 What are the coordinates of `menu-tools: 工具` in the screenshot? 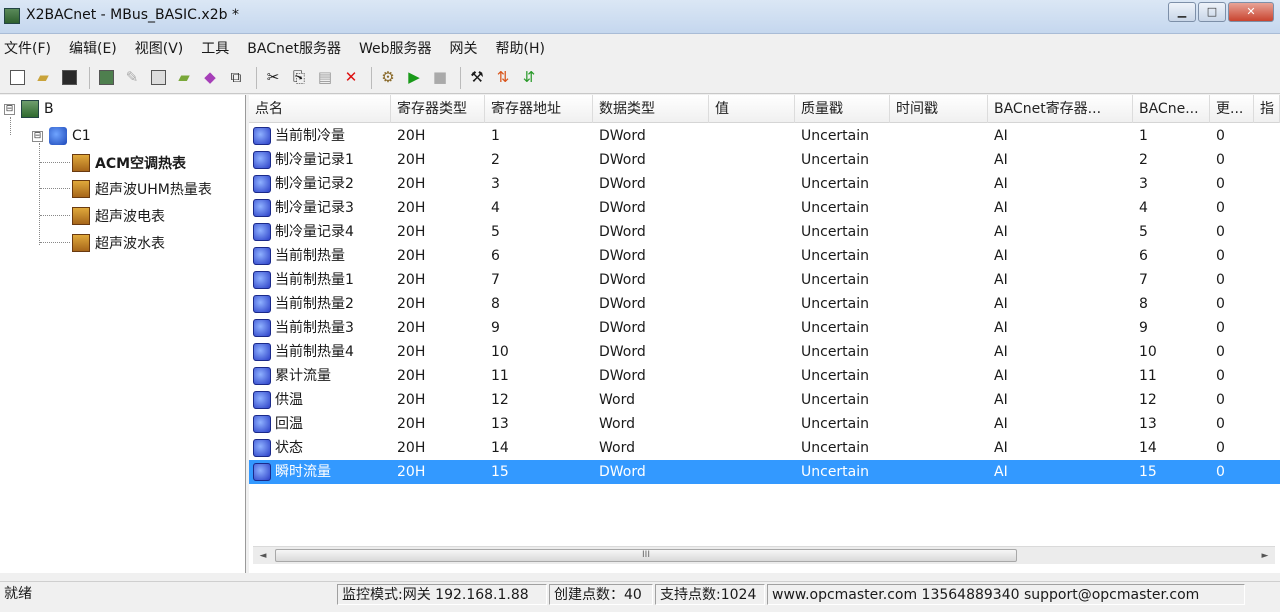 It's located at (215, 48).